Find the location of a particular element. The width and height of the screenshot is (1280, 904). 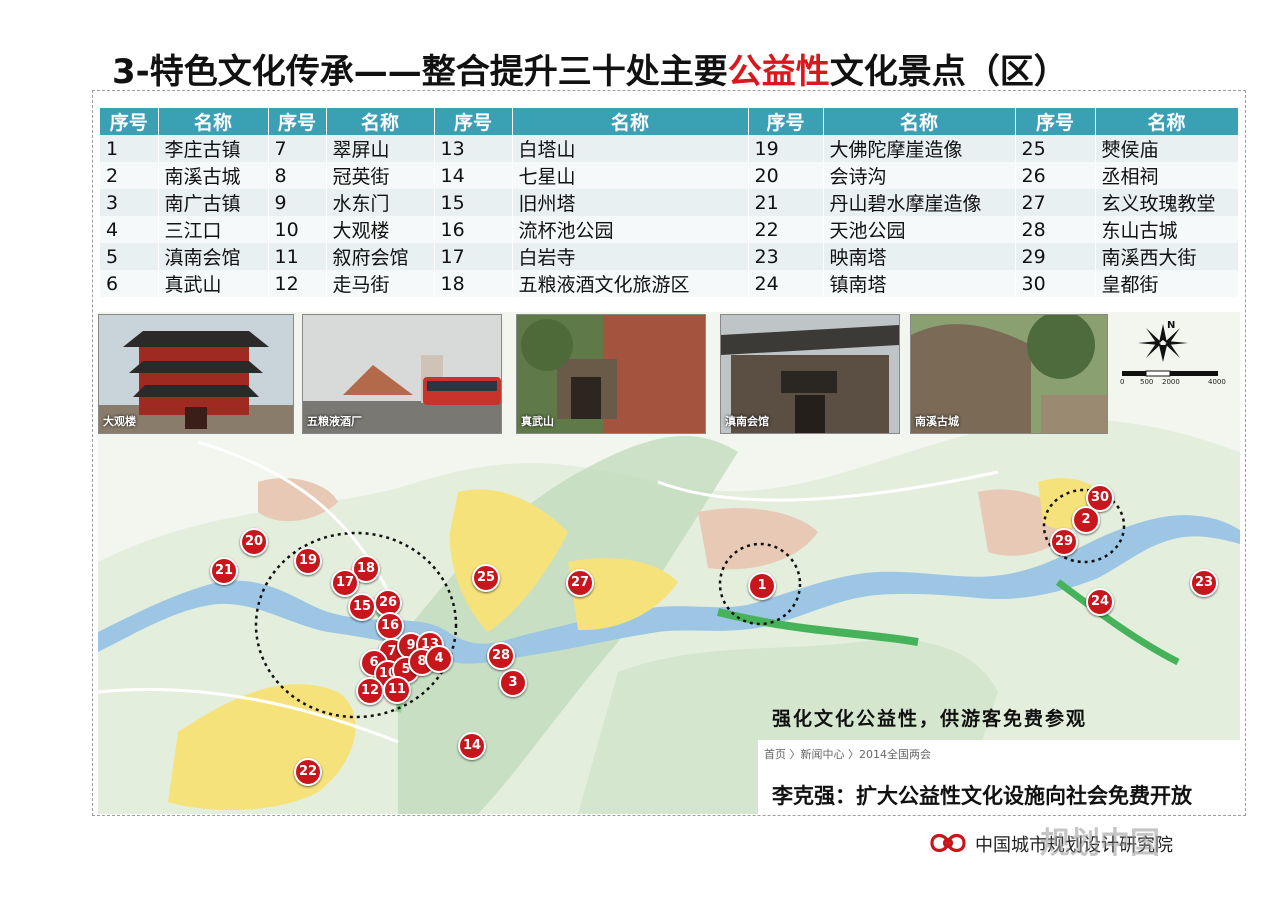

cell-number: 13 is located at coordinates (473, 148).